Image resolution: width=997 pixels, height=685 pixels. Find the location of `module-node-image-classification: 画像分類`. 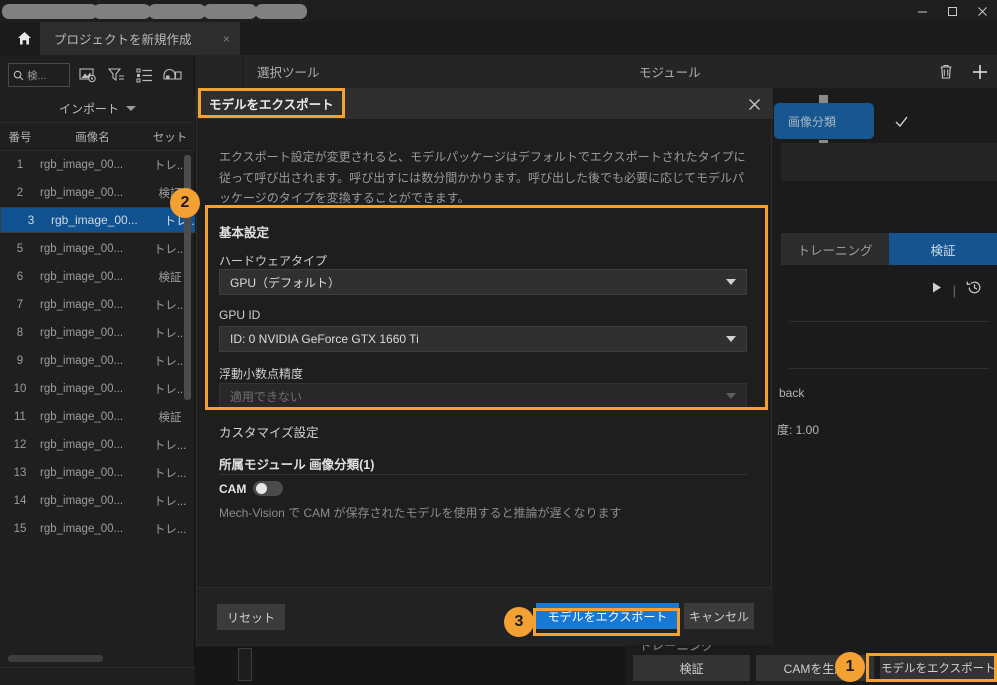

module-node-image-classification: 画像分類 is located at coordinates (824, 121).